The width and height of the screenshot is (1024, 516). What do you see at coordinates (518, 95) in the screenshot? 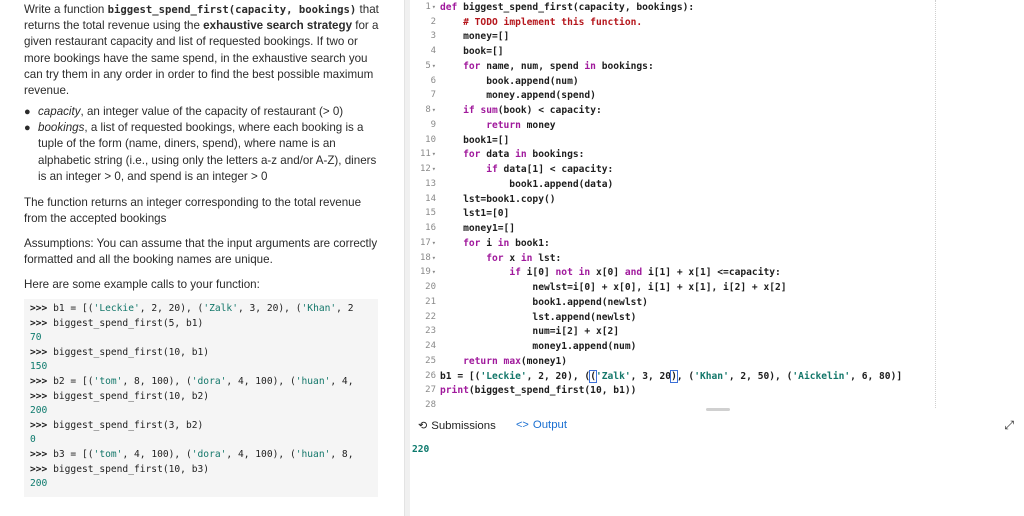
I see `code-line: money.append(spend)` at bounding box center [518, 95].